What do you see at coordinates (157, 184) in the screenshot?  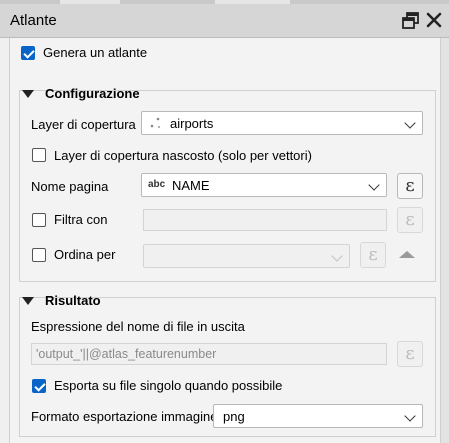 I see `field-type-icon: abc` at bounding box center [157, 184].